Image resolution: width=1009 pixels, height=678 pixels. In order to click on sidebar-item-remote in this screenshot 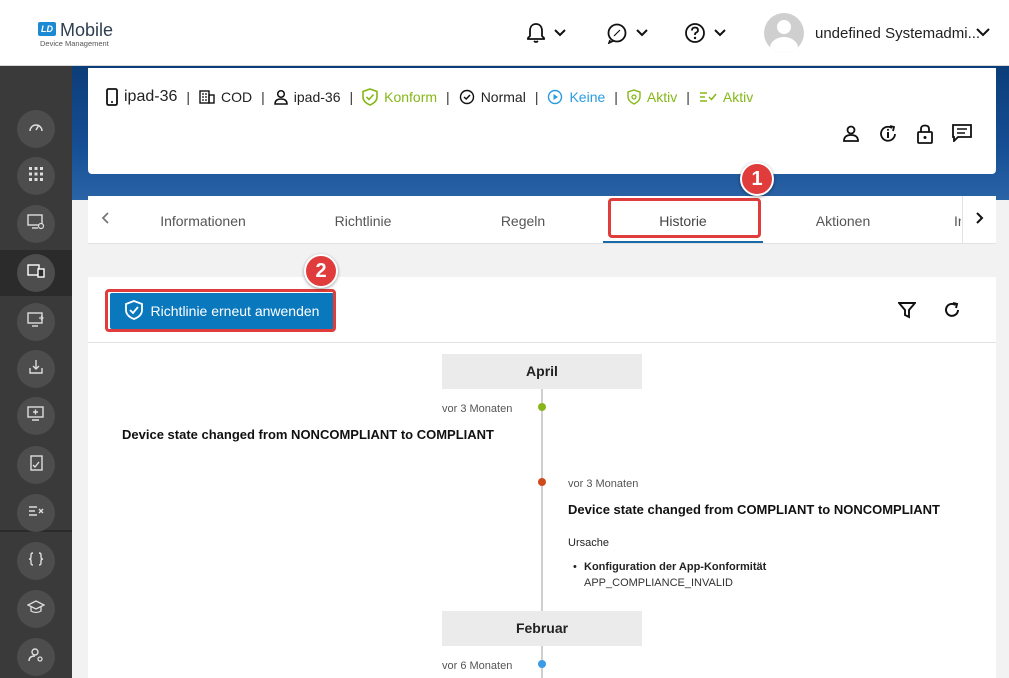, I will do `click(36, 416)`.